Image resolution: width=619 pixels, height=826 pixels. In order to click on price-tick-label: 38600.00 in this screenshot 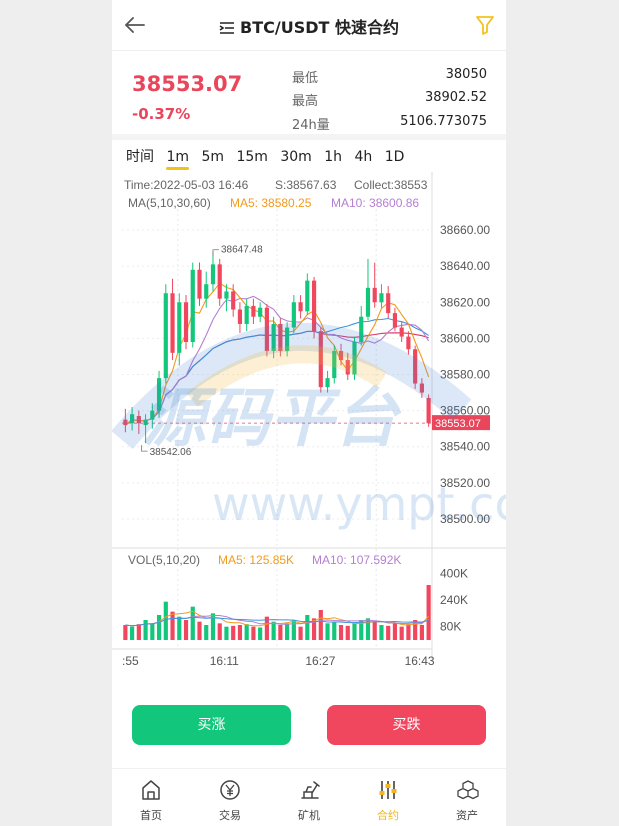, I will do `click(465, 338)`.